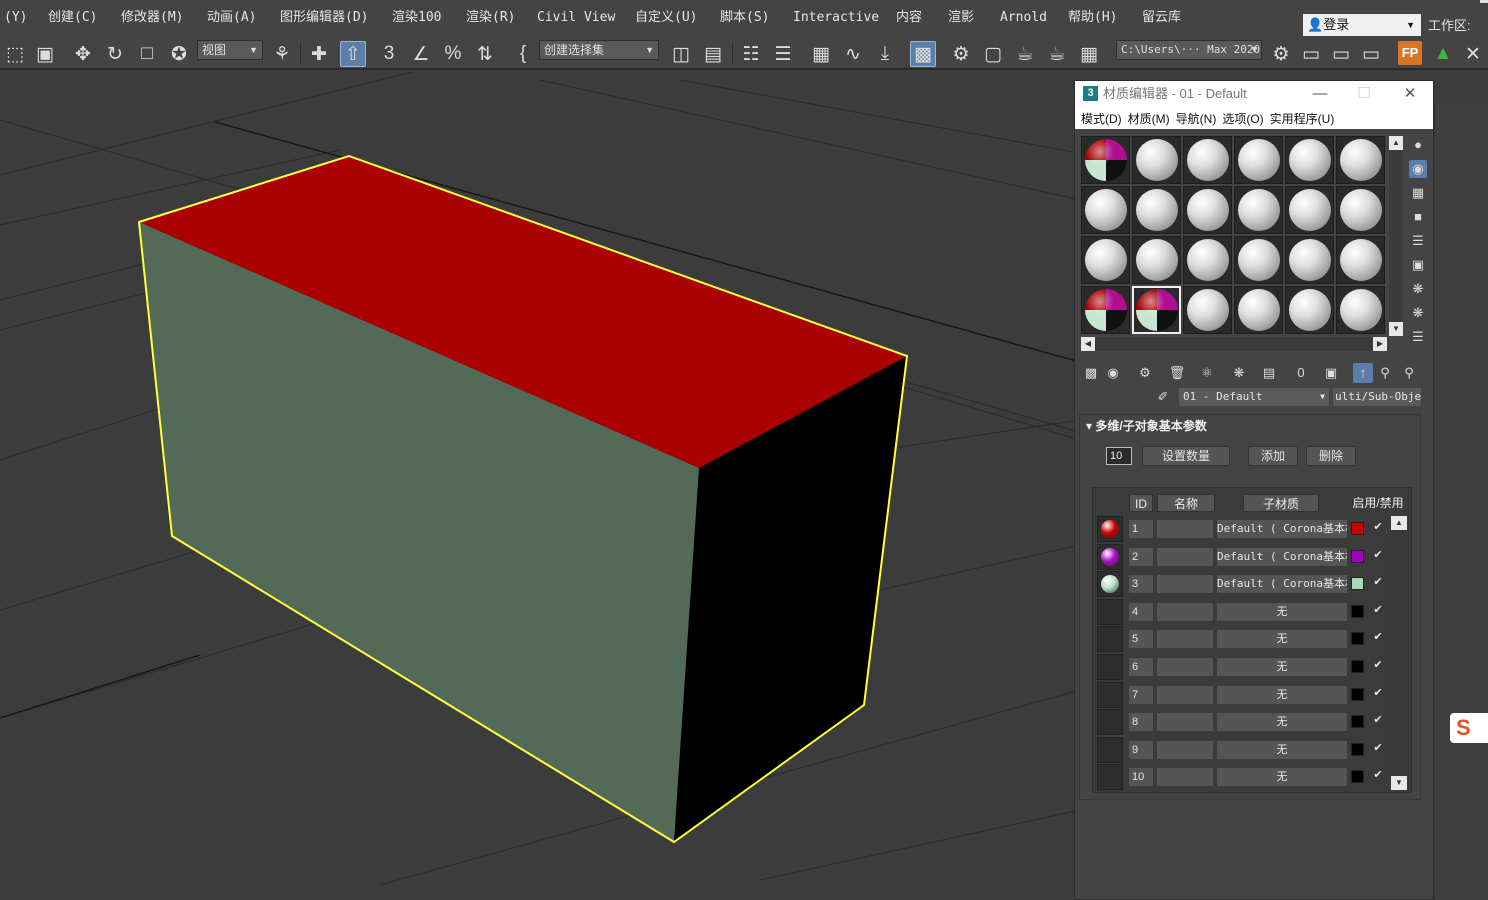 Image resolution: width=1488 pixels, height=900 pixels. I want to click on layer-explorer-icon: ☰, so click(783, 54).